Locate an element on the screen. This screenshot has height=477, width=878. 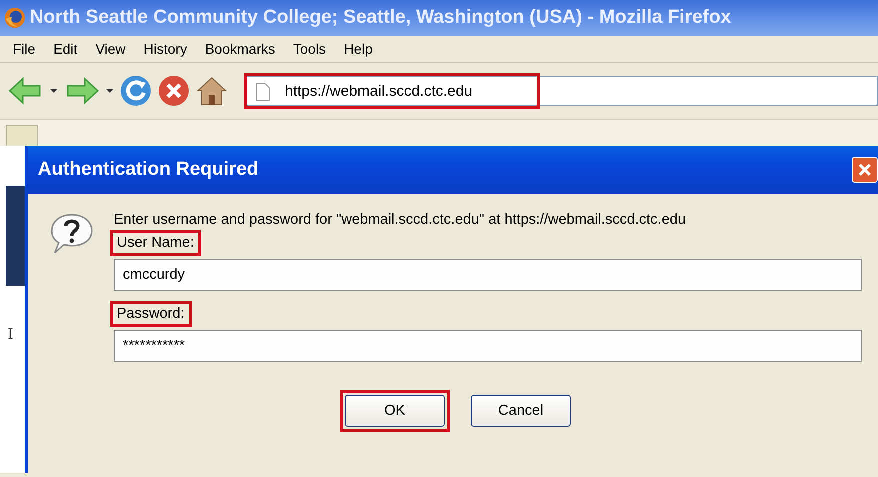
menu-item: View is located at coordinates (110, 49).